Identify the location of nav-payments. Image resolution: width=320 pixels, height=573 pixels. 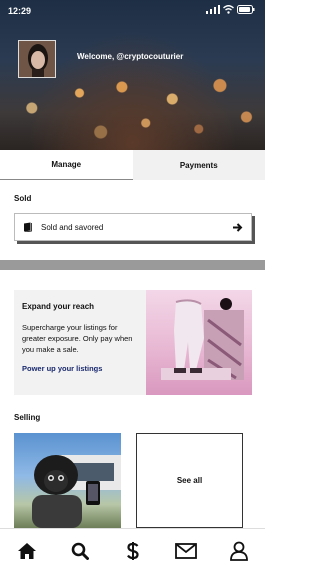
(133, 551).